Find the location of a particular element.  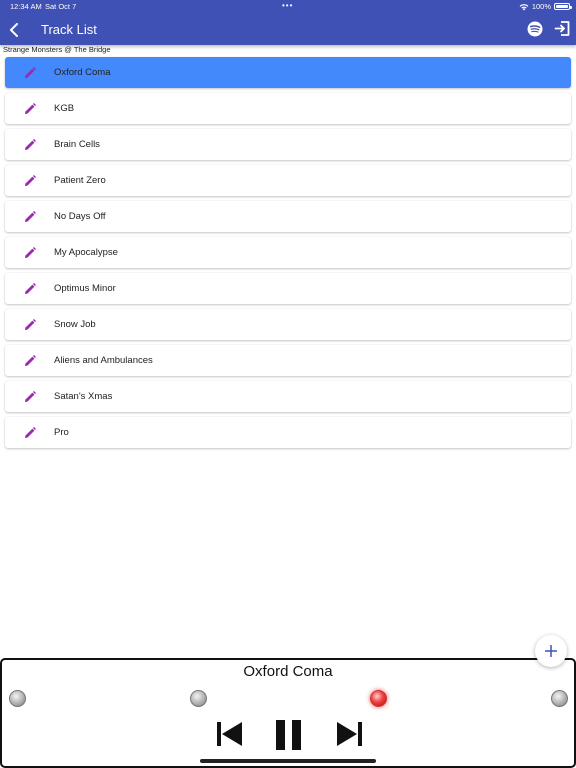

status-time: 12:34 AM is located at coordinates (26, 6).